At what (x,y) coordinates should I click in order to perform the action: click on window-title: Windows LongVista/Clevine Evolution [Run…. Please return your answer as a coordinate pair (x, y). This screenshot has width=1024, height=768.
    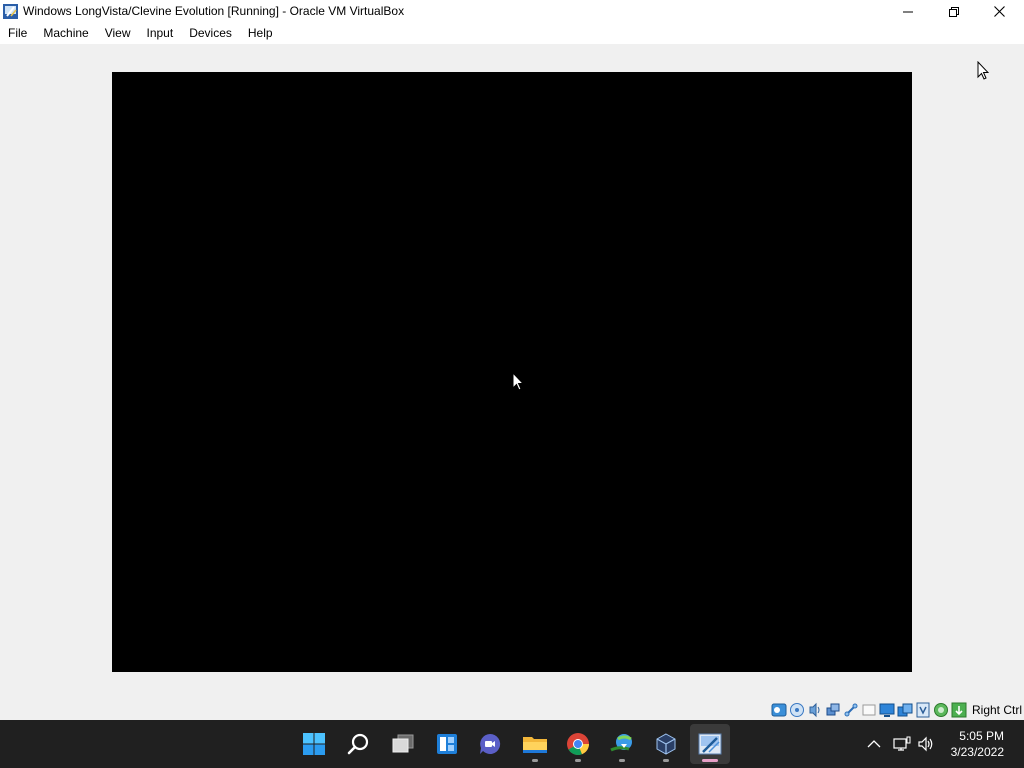
    Looking at the image, I should click on (214, 11).